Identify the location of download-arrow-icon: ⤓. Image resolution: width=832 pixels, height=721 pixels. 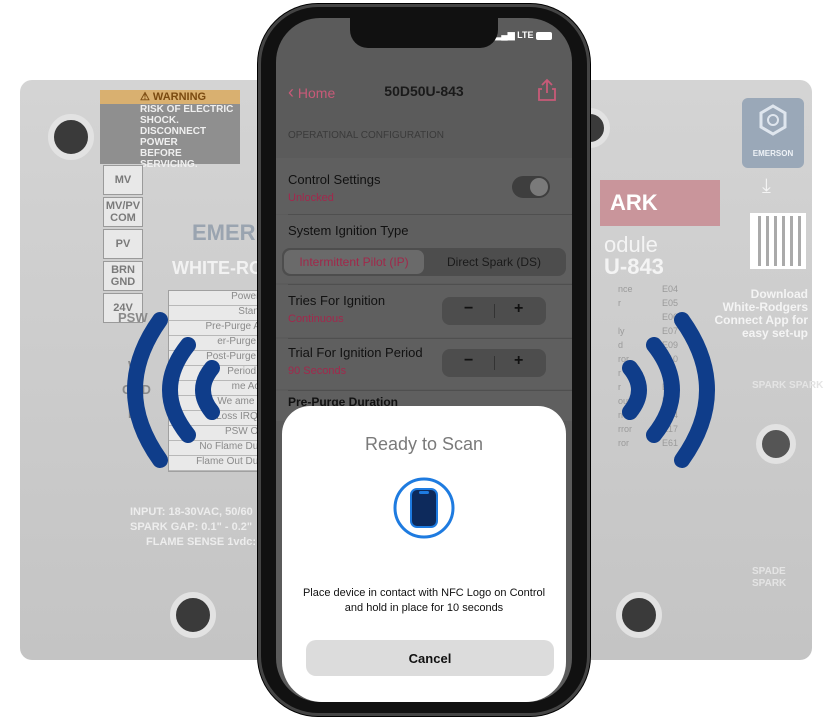
(766, 186).